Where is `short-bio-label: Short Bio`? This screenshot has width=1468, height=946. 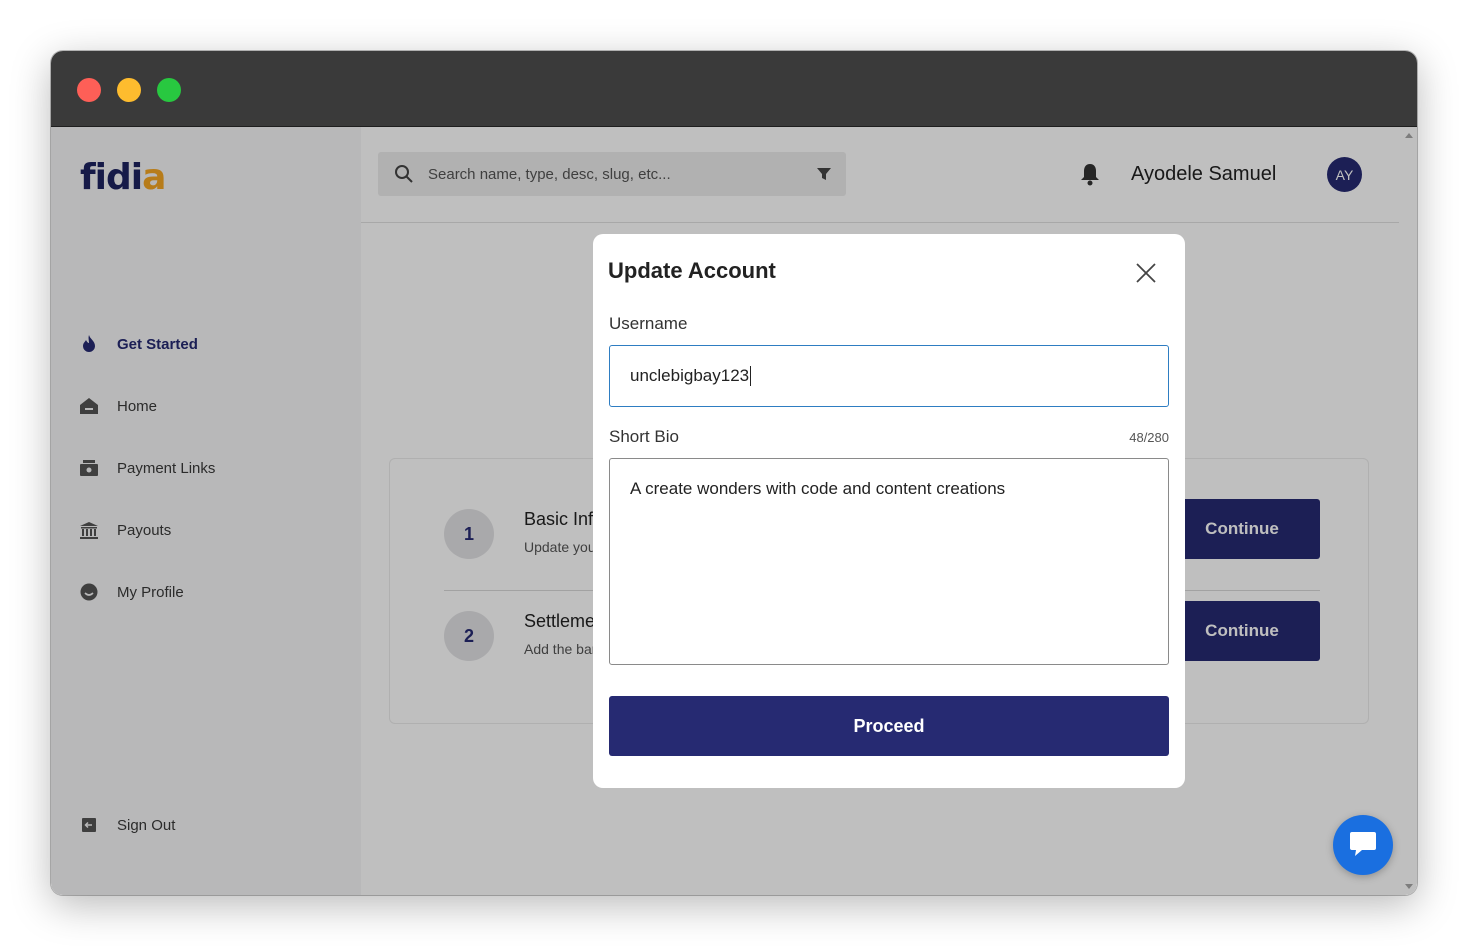
short-bio-label: Short Bio is located at coordinates (644, 436).